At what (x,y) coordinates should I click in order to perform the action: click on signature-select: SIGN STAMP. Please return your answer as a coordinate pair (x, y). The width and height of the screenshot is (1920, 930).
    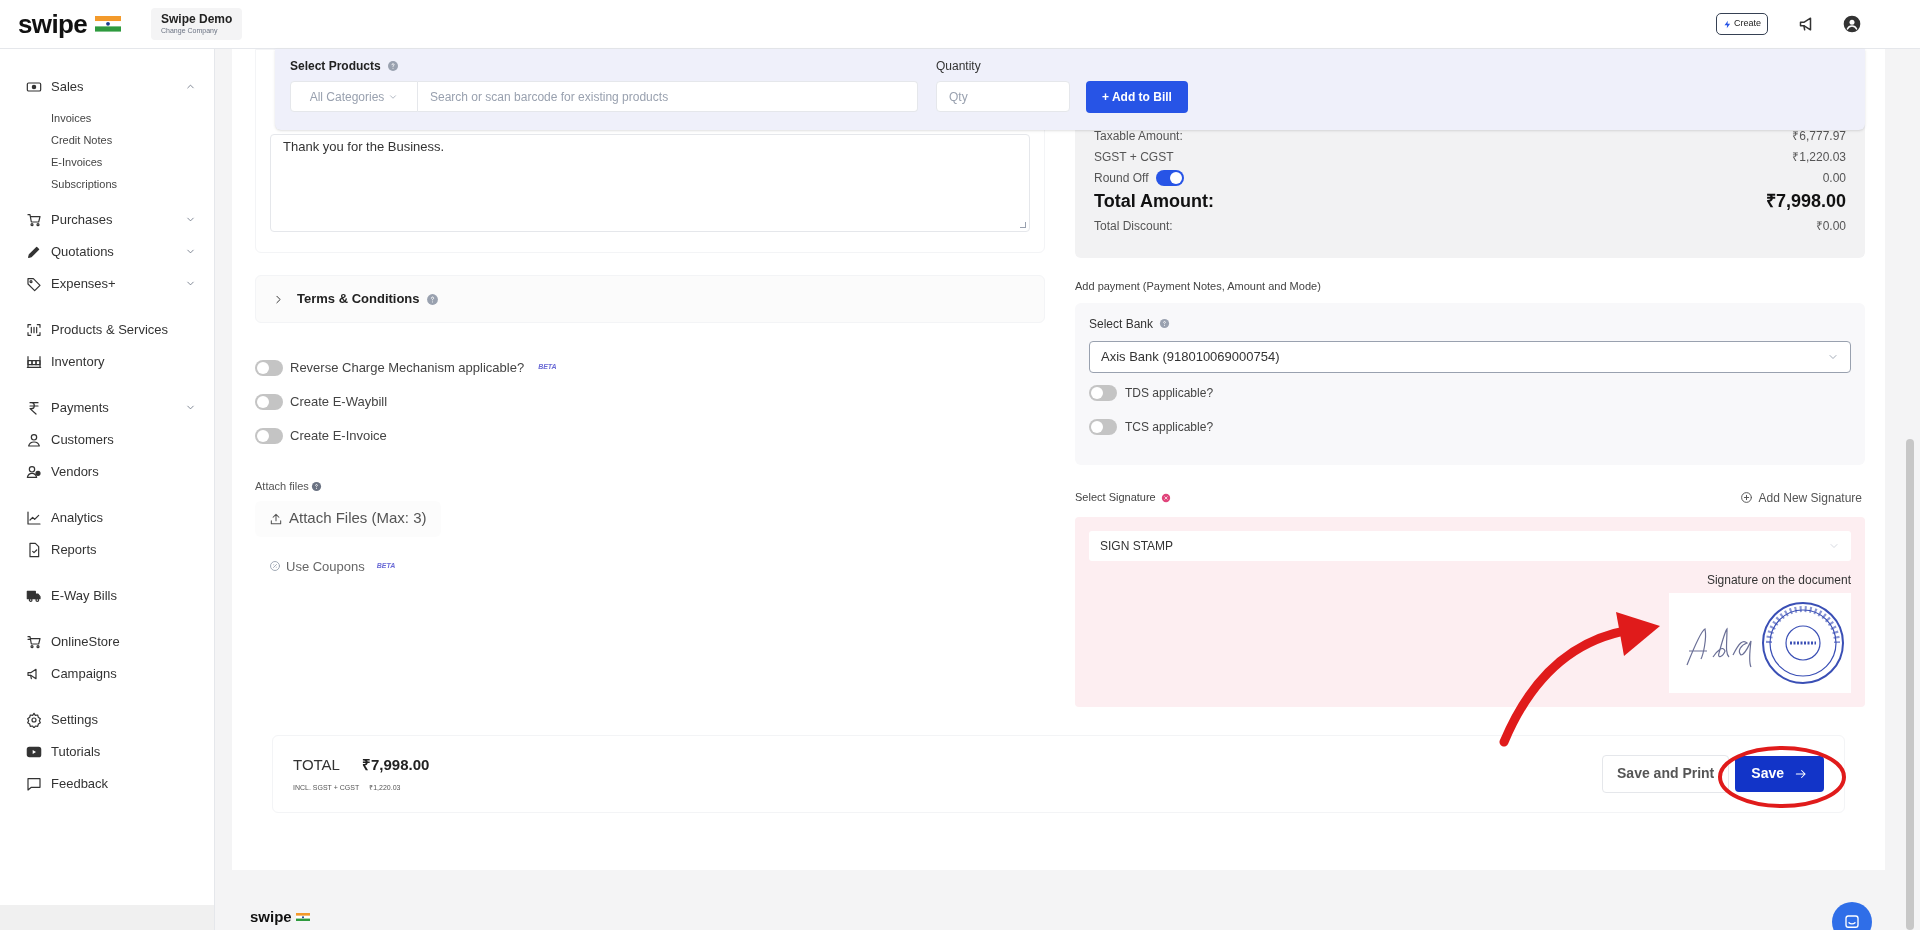
    Looking at the image, I should click on (1470, 545).